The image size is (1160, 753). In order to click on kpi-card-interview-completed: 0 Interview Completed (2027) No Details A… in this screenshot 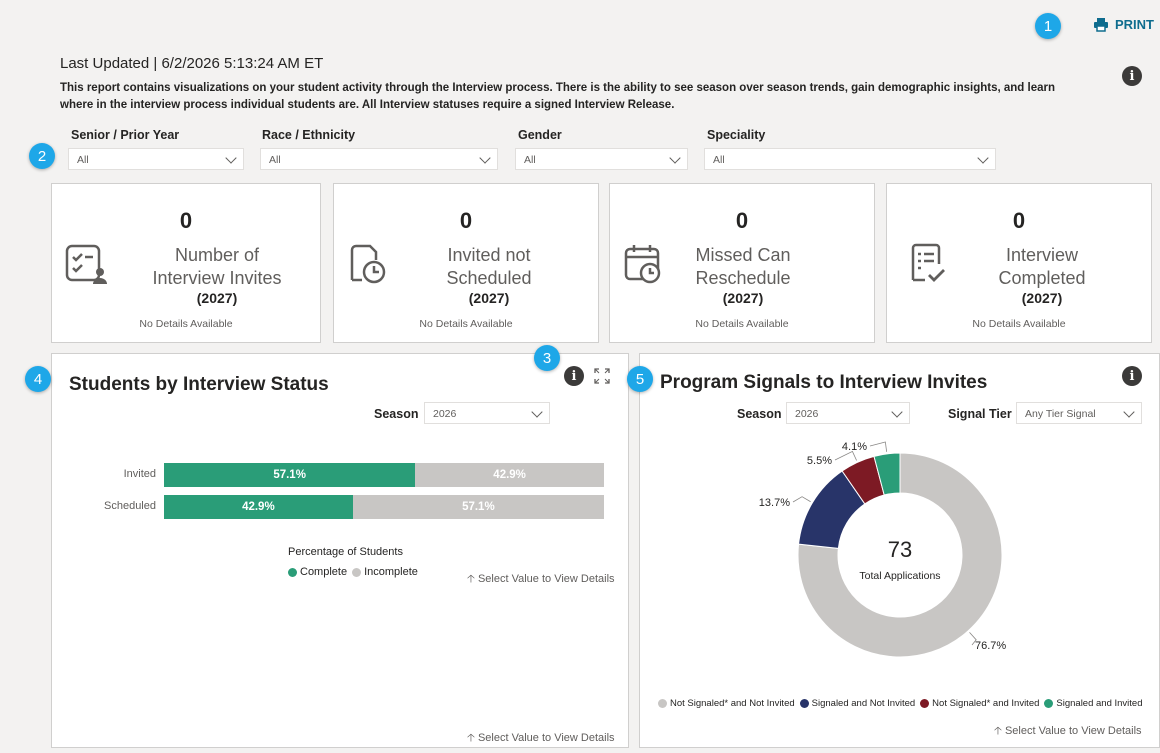, I will do `click(1019, 263)`.